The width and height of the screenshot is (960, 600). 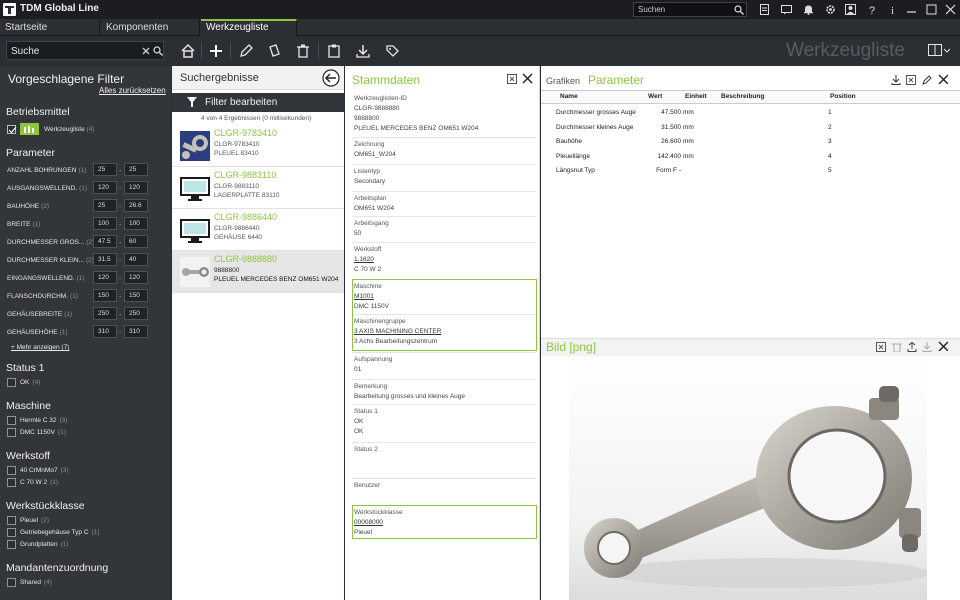 What do you see at coordinates (105, 259) in the screenshot?
I see `range-from-input: 31.5` at bounding box center [105, 259].